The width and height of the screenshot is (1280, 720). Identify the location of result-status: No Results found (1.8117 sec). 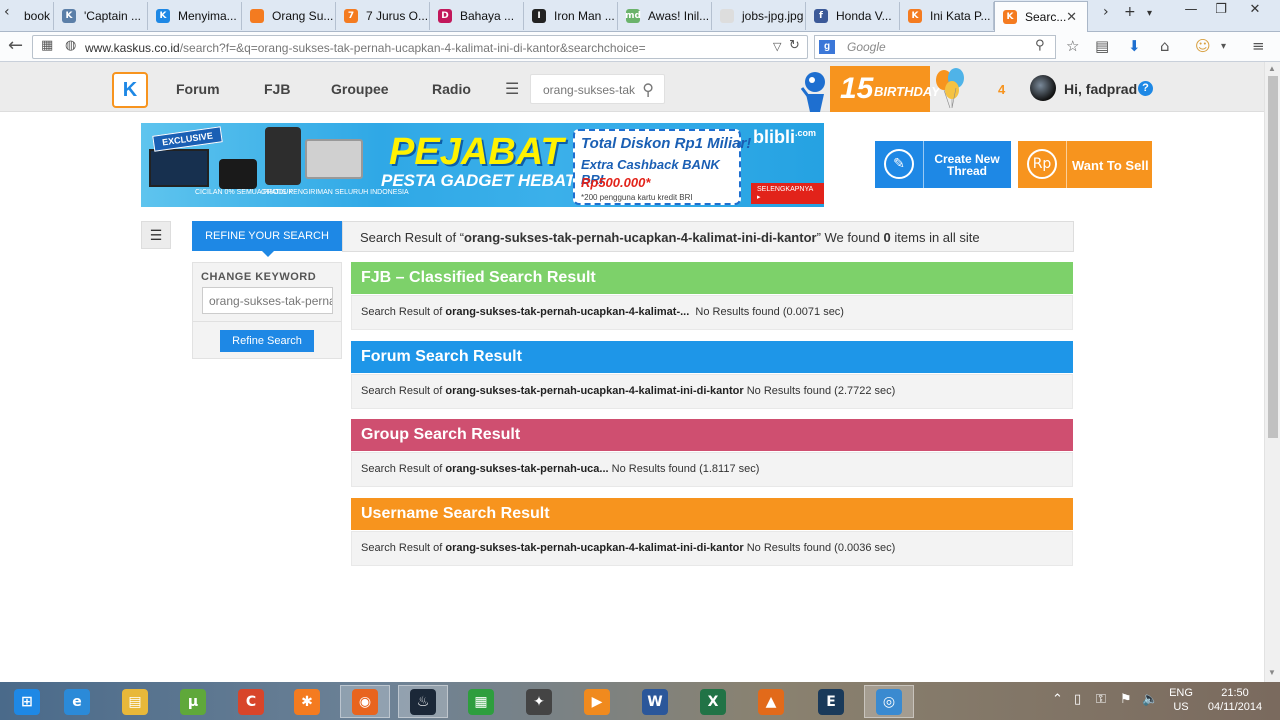
(684, 469).